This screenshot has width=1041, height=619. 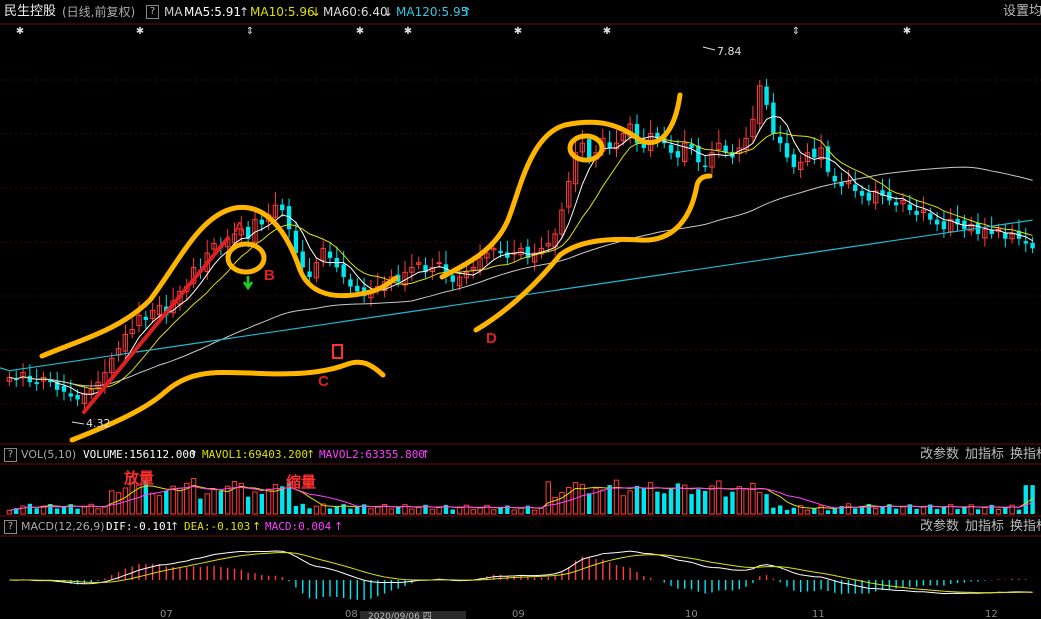 What do you see at coordinates (49, 454) in the screenshot?
I see `volume-indicator-name: VOL(5,10)` at bounding box center [49, 454].